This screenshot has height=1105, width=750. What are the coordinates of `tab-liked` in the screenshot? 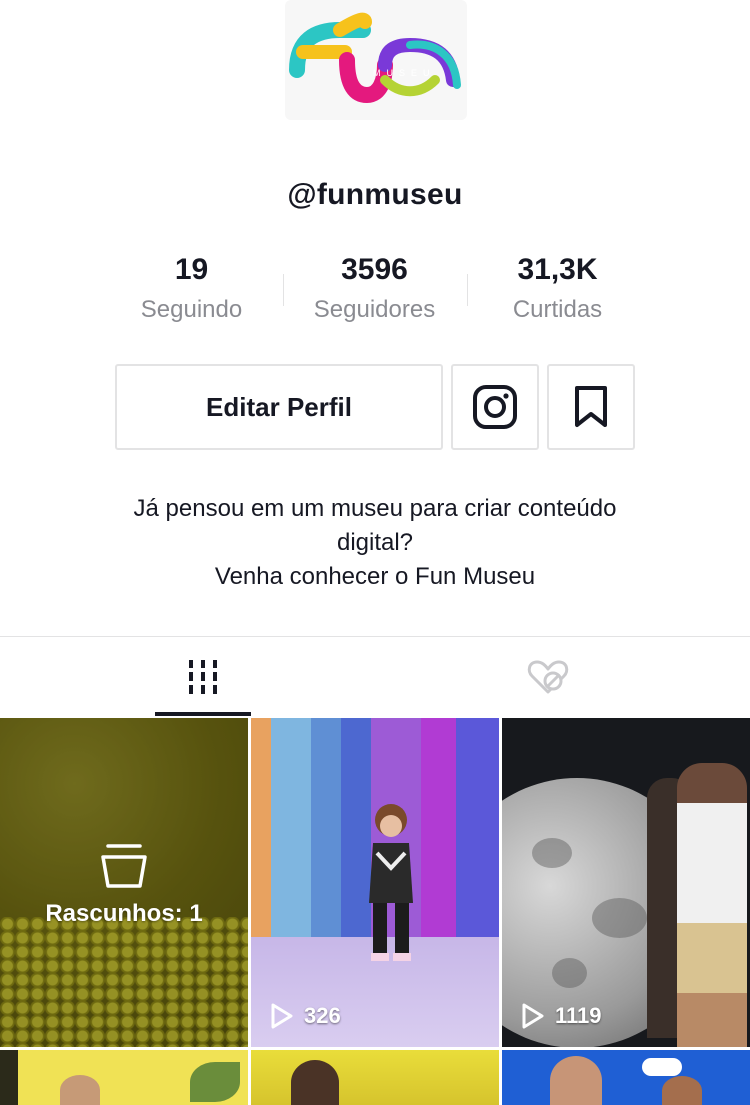 It's located at (548, 677).